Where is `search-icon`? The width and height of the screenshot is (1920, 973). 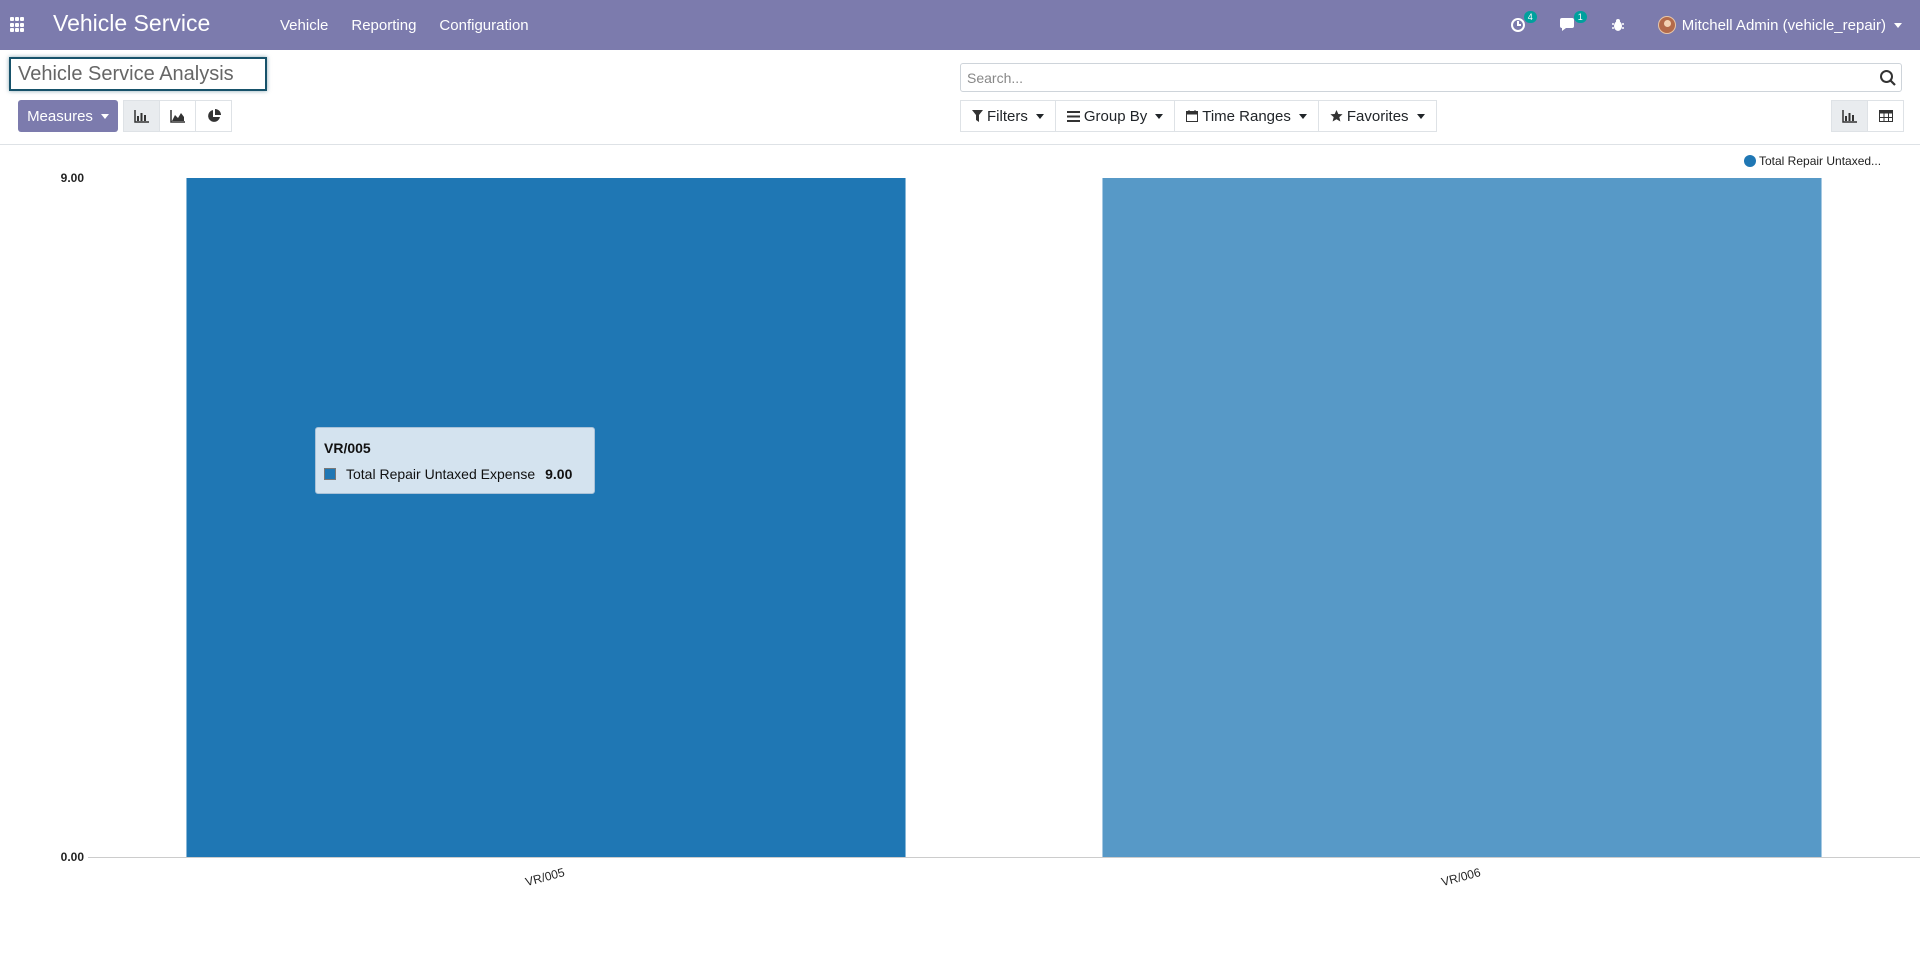 search-icon is located at coordinates (1888, 78).